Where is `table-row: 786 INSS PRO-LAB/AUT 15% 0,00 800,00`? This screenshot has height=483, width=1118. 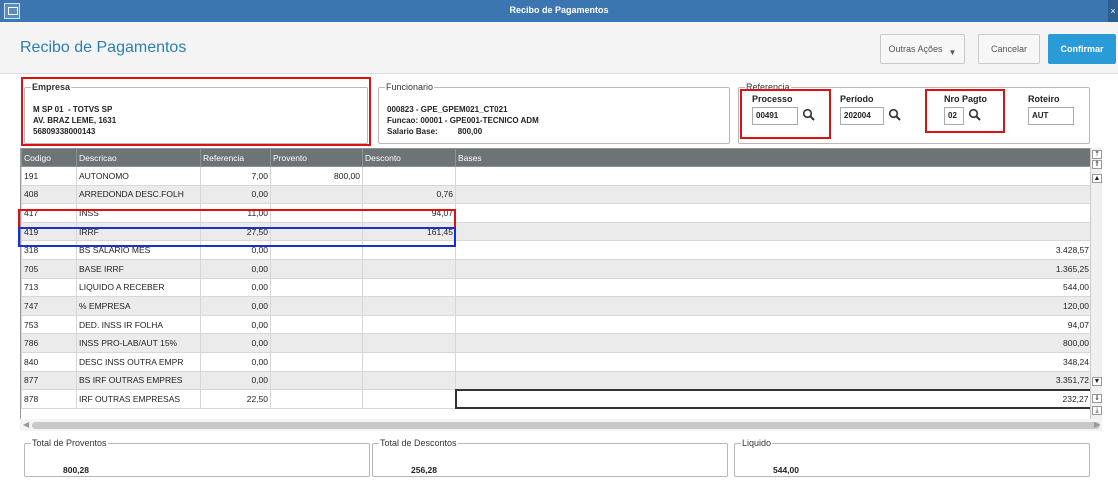 table-row: 786 INSS PRO-LAB/AUT 15% 0,00 800,00 is located at coordinates (555, 343).